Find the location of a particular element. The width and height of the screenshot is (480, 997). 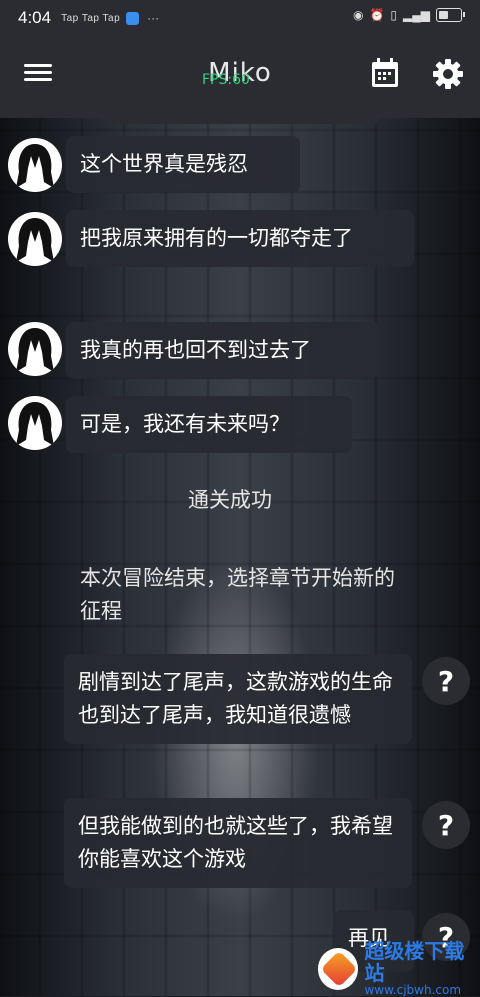

message-text: 剧情到达了尾声，这款游戏的生命也到达了尾声，我知道很遗憾 is located at coordinates (235, 698).